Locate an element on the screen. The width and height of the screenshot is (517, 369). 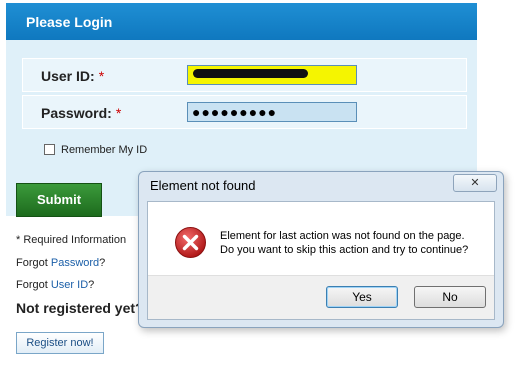
forgot-password-link: Password is located at coordinates (75, 263).